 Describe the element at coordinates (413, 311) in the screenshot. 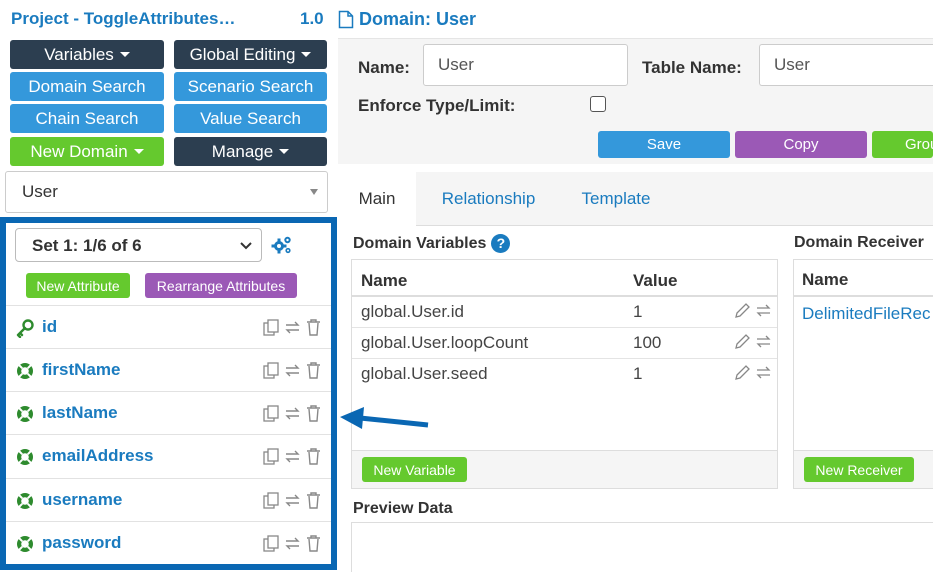

I see `variable-name: global.User.id` at that location.